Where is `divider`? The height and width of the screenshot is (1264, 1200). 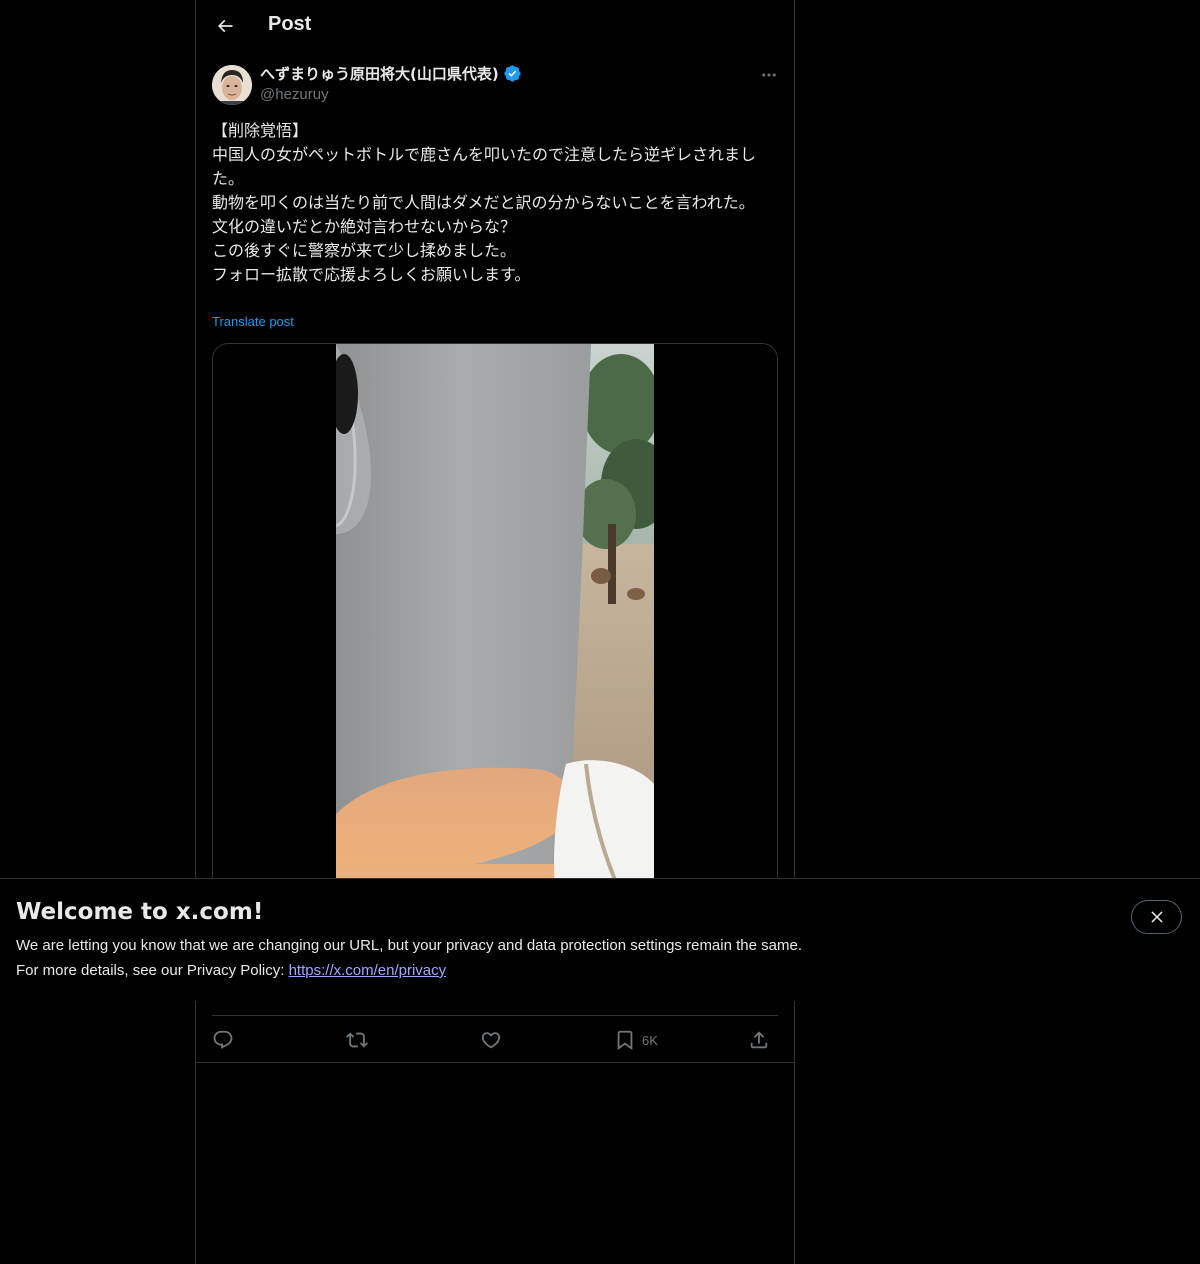 divider is located at coordinates (495, 1062).